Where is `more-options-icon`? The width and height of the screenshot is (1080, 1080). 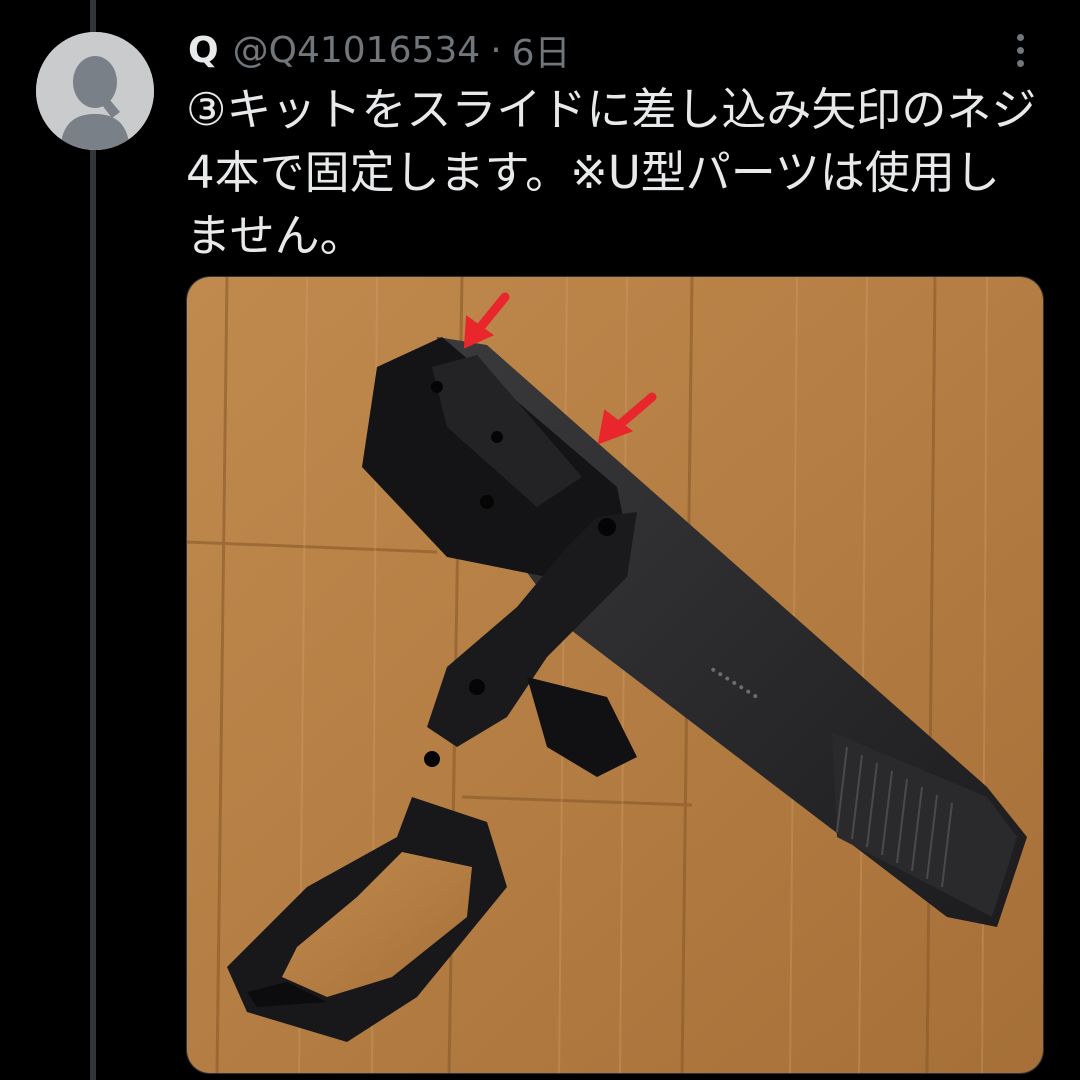
more-options-icon is located at coordinates (1020, 50).